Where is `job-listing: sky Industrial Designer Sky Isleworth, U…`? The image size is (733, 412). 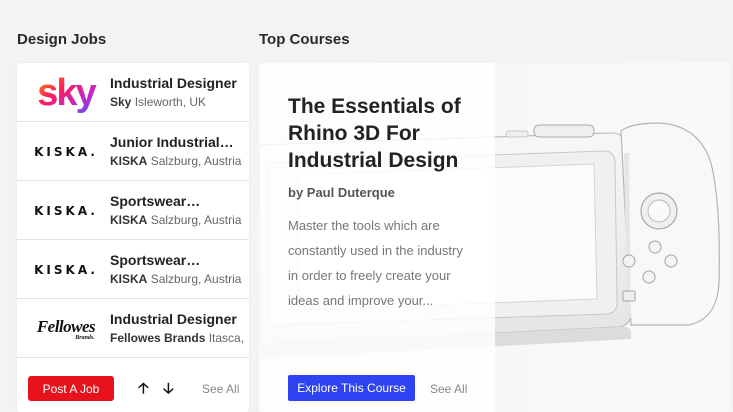
job-listing: sky Industrial Designer Sky Isleworth, U… is located at coordinates (133, 92).